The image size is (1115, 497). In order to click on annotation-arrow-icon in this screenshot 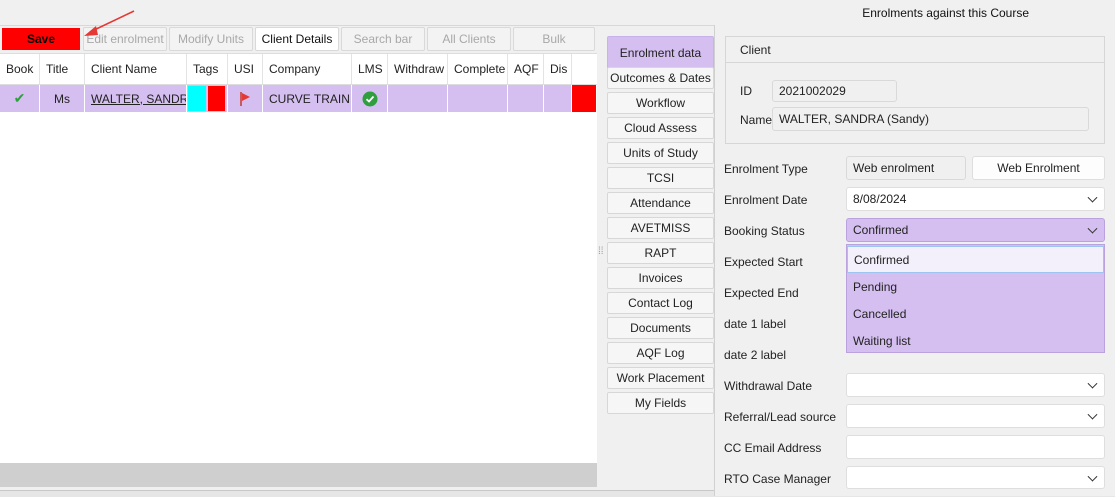, I will do `click(109, 23)`.